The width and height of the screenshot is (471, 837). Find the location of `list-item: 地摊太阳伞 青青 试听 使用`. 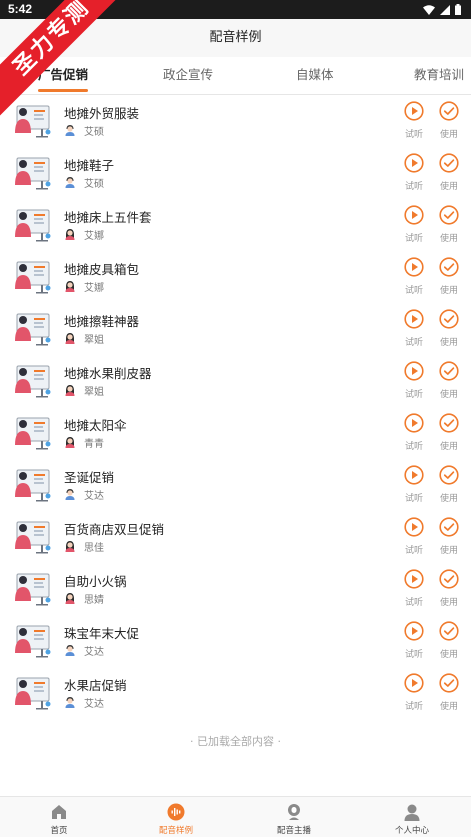

list-item: 地摊太阳伞 青青 试听 使用 is located at coordinates (235, 433).